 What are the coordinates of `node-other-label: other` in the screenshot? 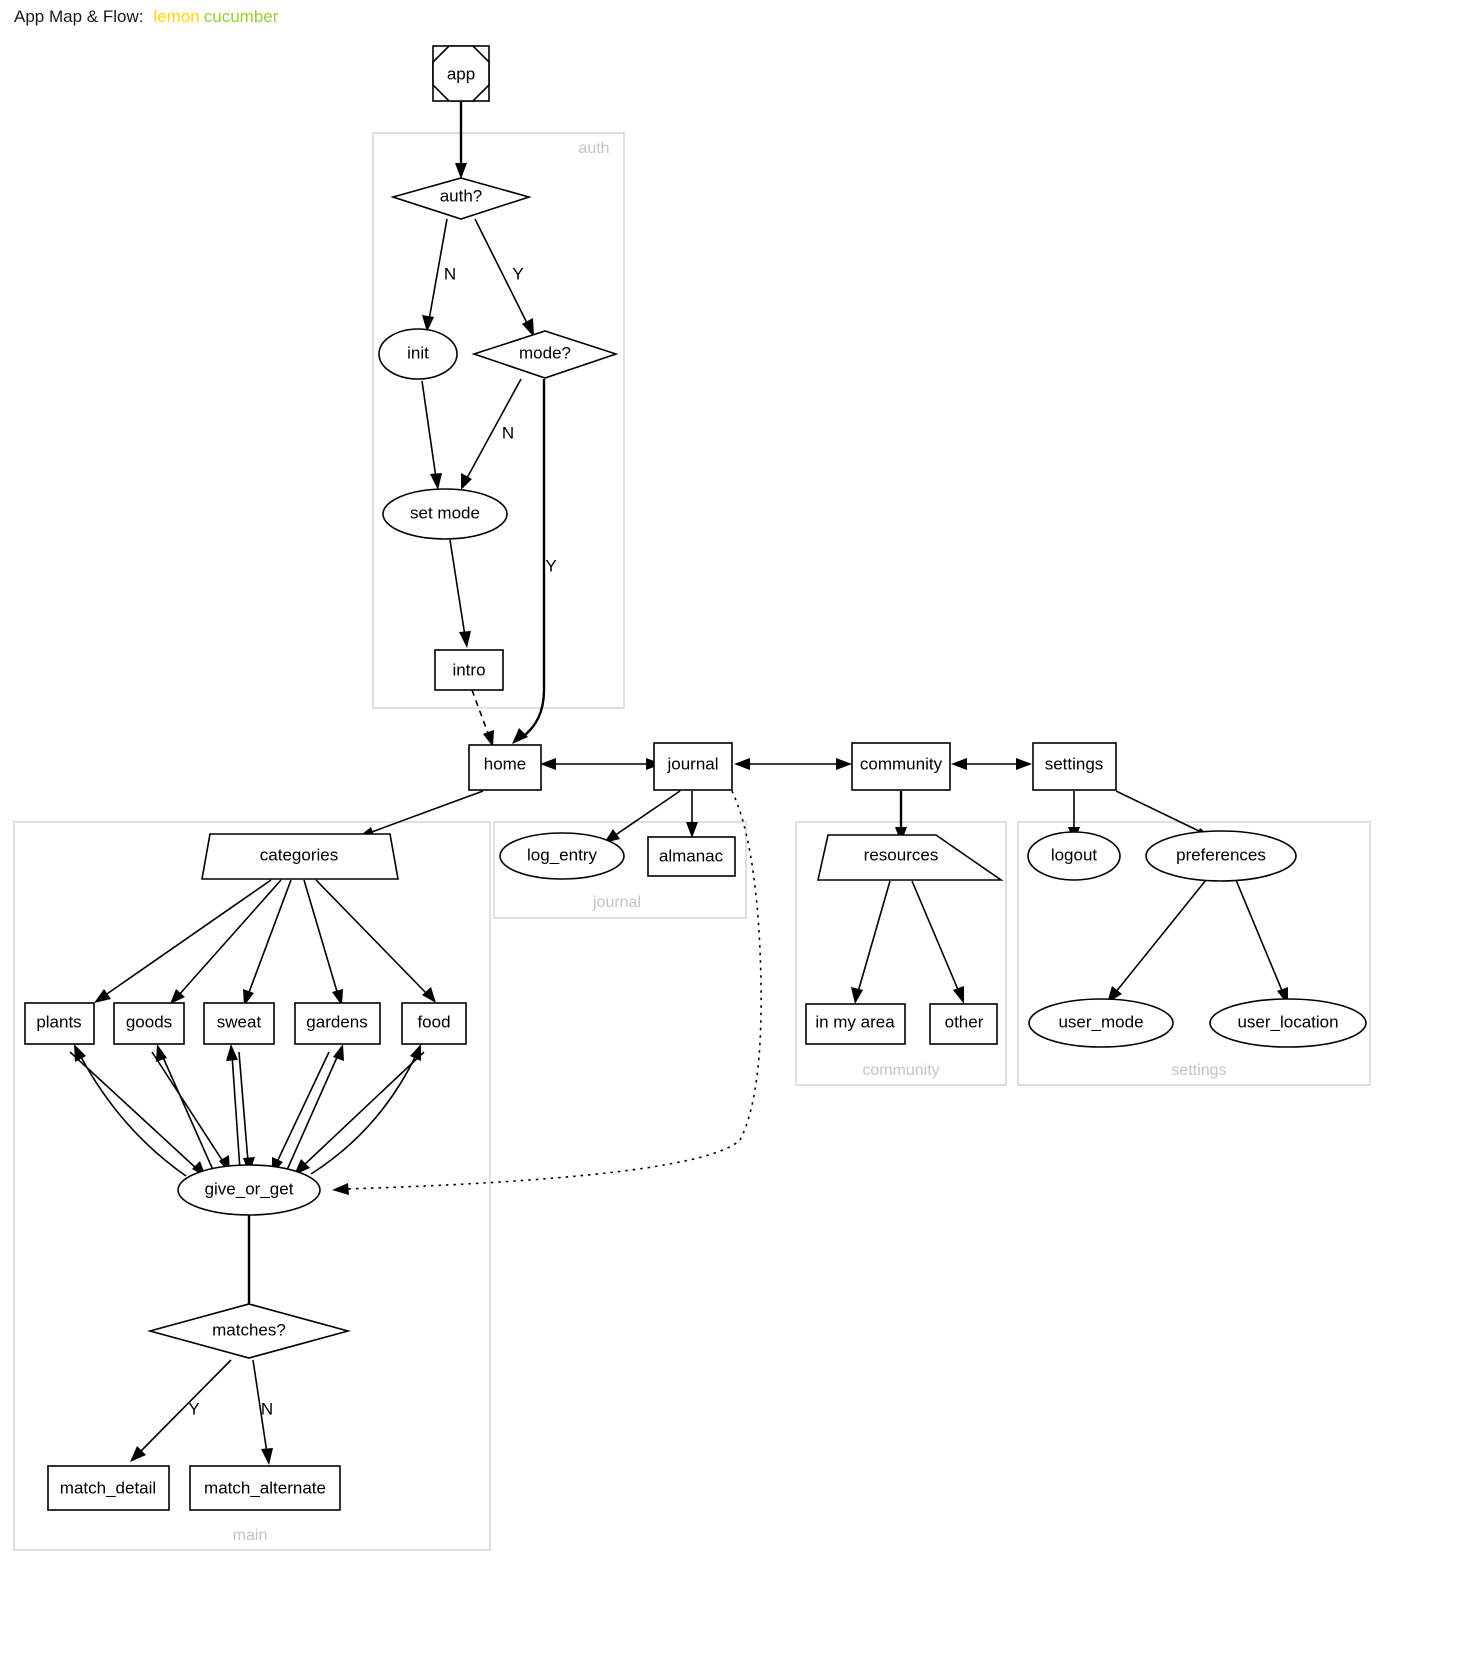 It's located at (964, 1021).